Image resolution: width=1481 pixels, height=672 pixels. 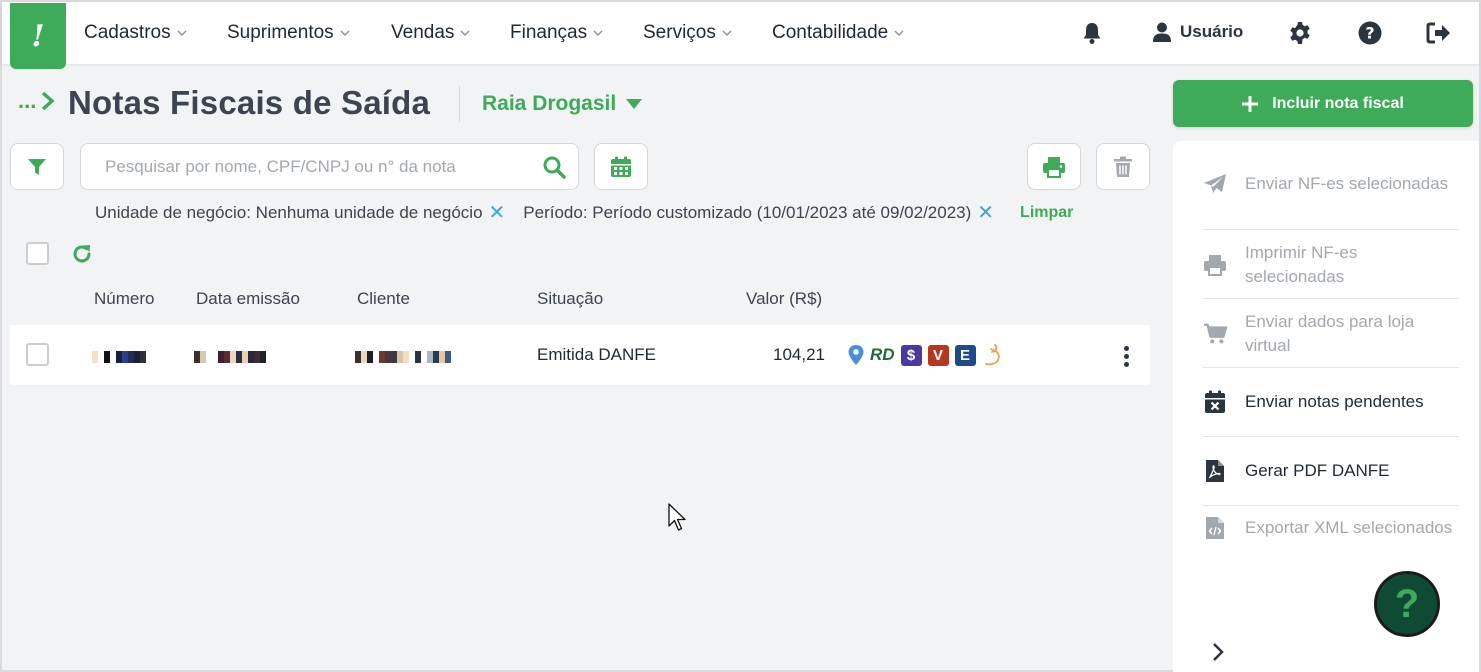 What do you see at coordinates (1347, 183) in the screenshot?
I see `action-label: Enviar NF-es selecionadas` at bounding box center [1347, 183].